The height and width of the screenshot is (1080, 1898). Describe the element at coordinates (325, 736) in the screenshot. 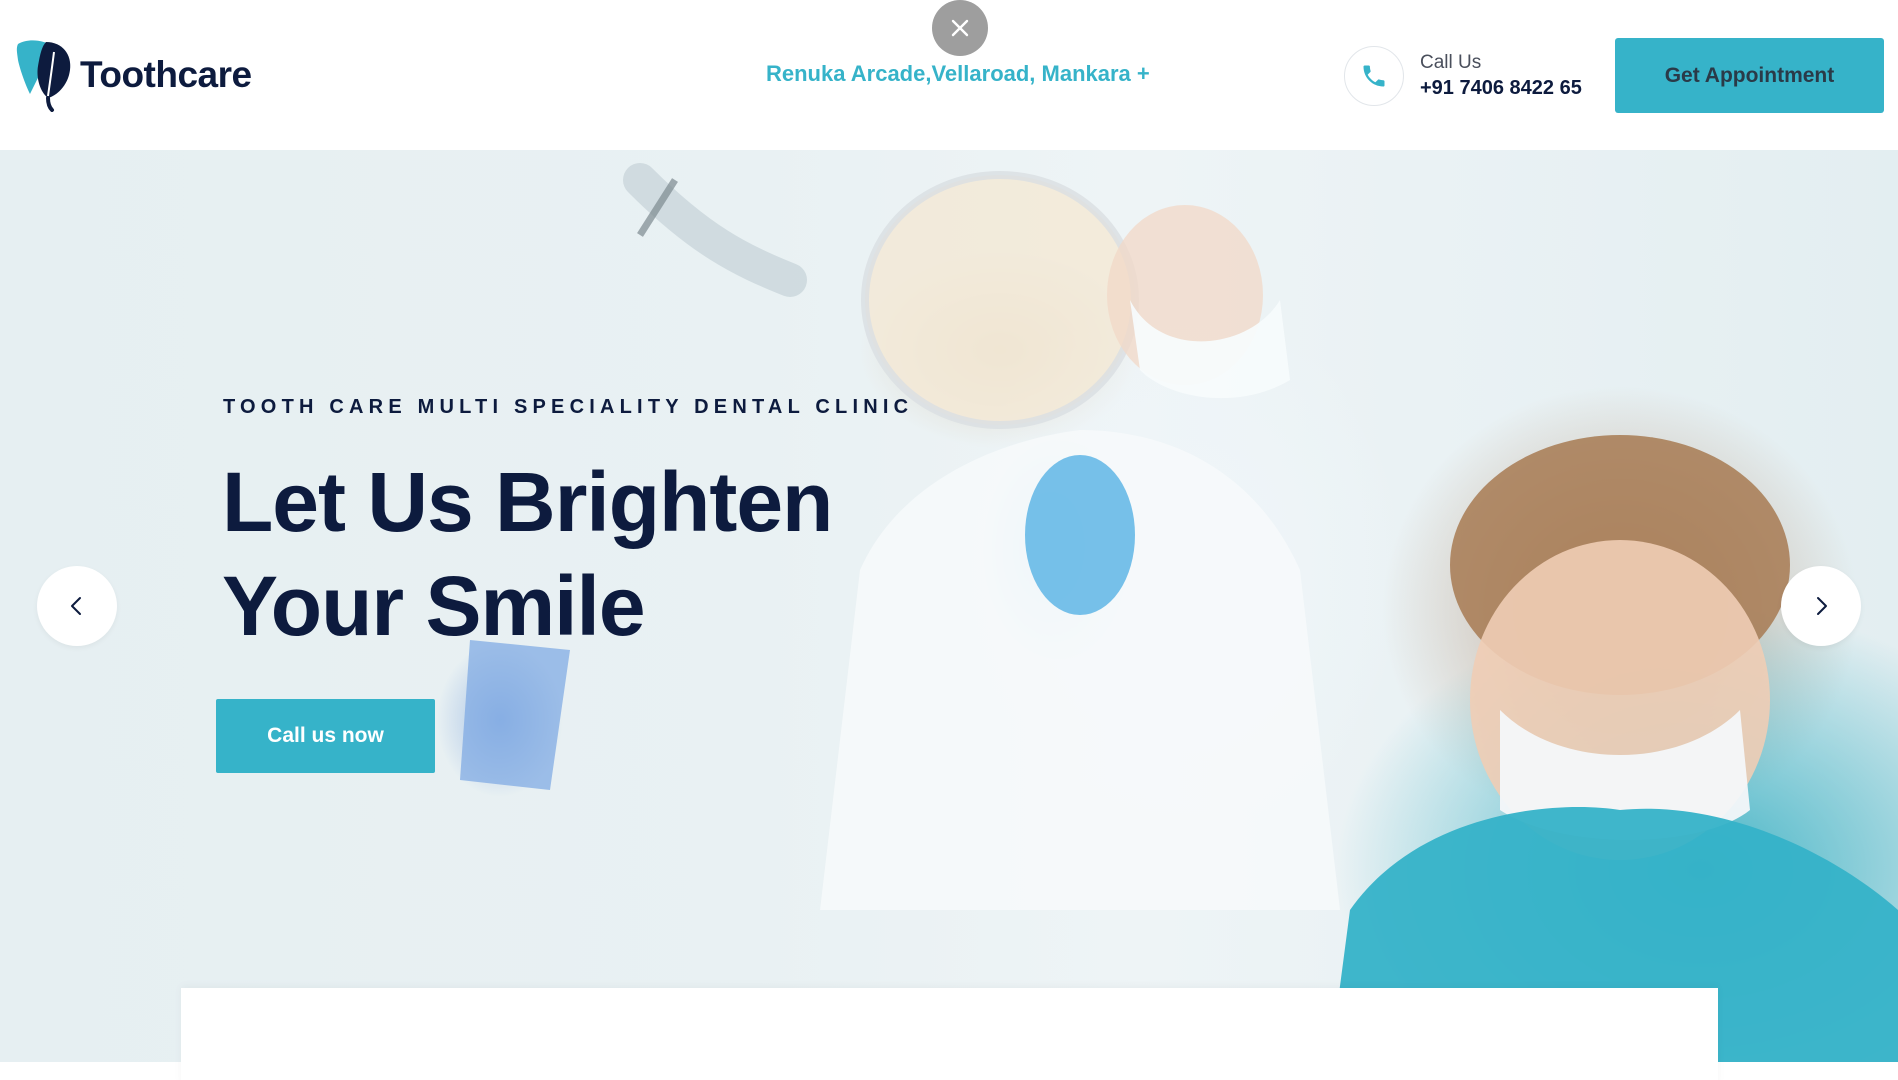

I see `call-us-now-button: Call us now` at that location.